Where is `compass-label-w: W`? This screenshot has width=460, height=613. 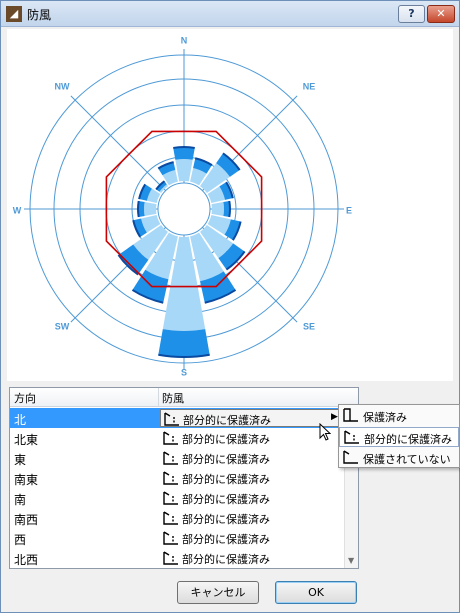
compass-label-w: W is located at coordinates (17, 210).